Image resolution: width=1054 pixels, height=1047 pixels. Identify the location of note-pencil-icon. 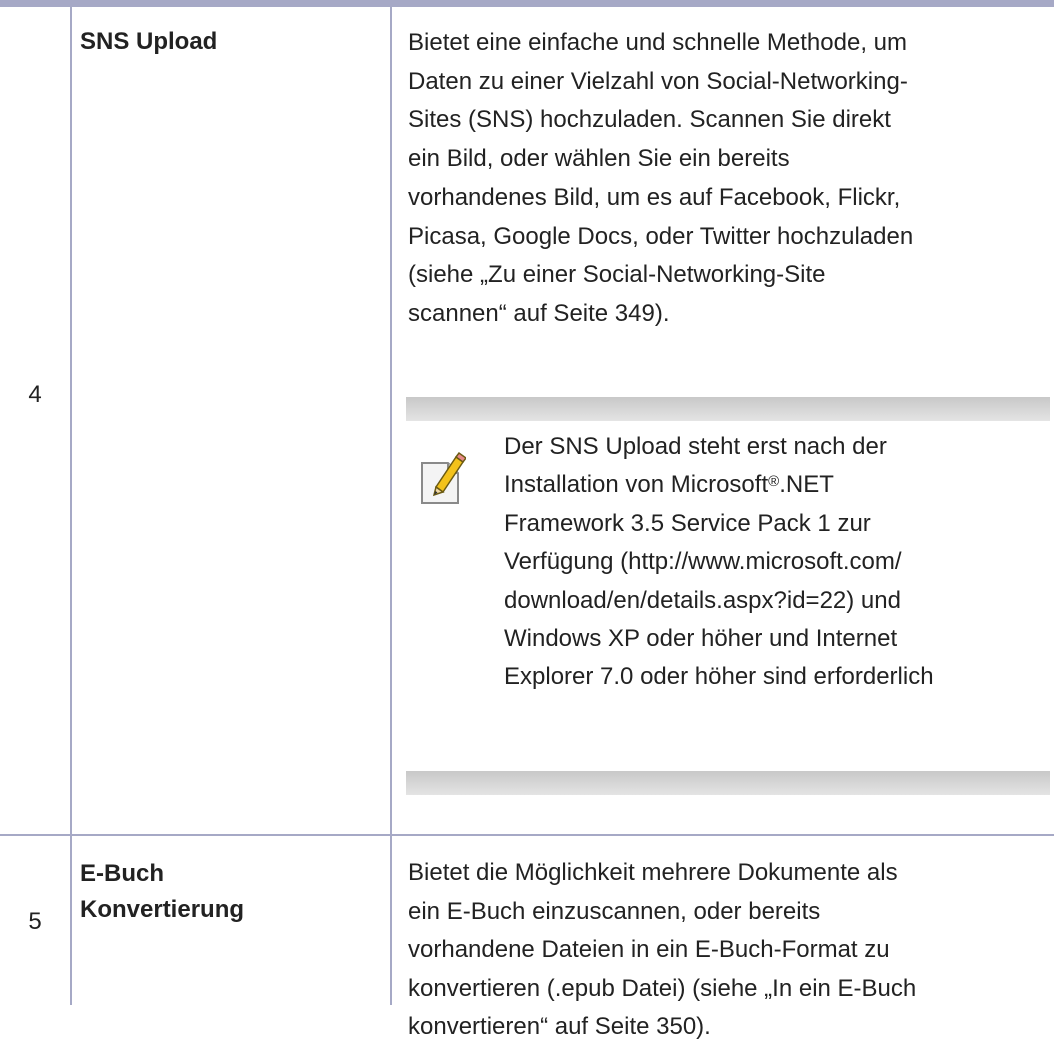
(443, 479).